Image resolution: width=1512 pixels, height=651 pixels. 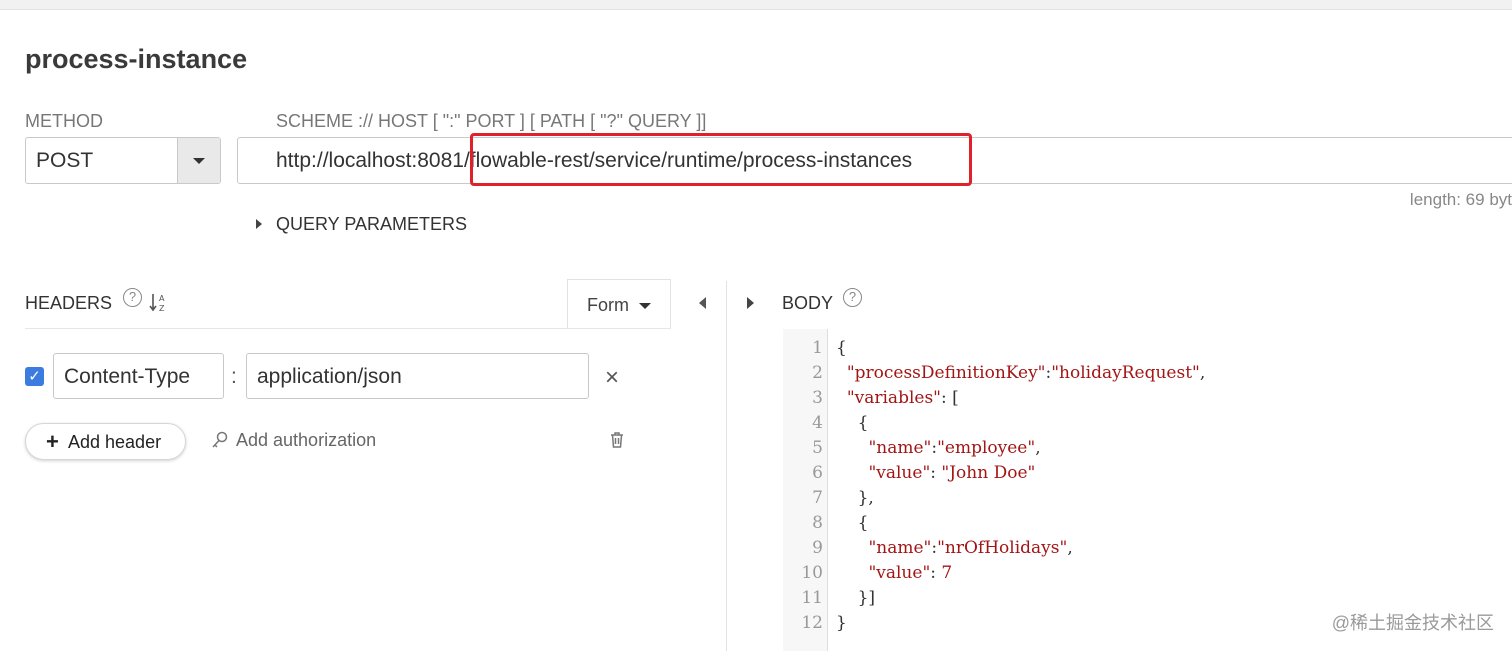 What do you see at coordinates (65, 160) in the screenshot?
I see `method-value: POST` at bounding box center [65, 160].